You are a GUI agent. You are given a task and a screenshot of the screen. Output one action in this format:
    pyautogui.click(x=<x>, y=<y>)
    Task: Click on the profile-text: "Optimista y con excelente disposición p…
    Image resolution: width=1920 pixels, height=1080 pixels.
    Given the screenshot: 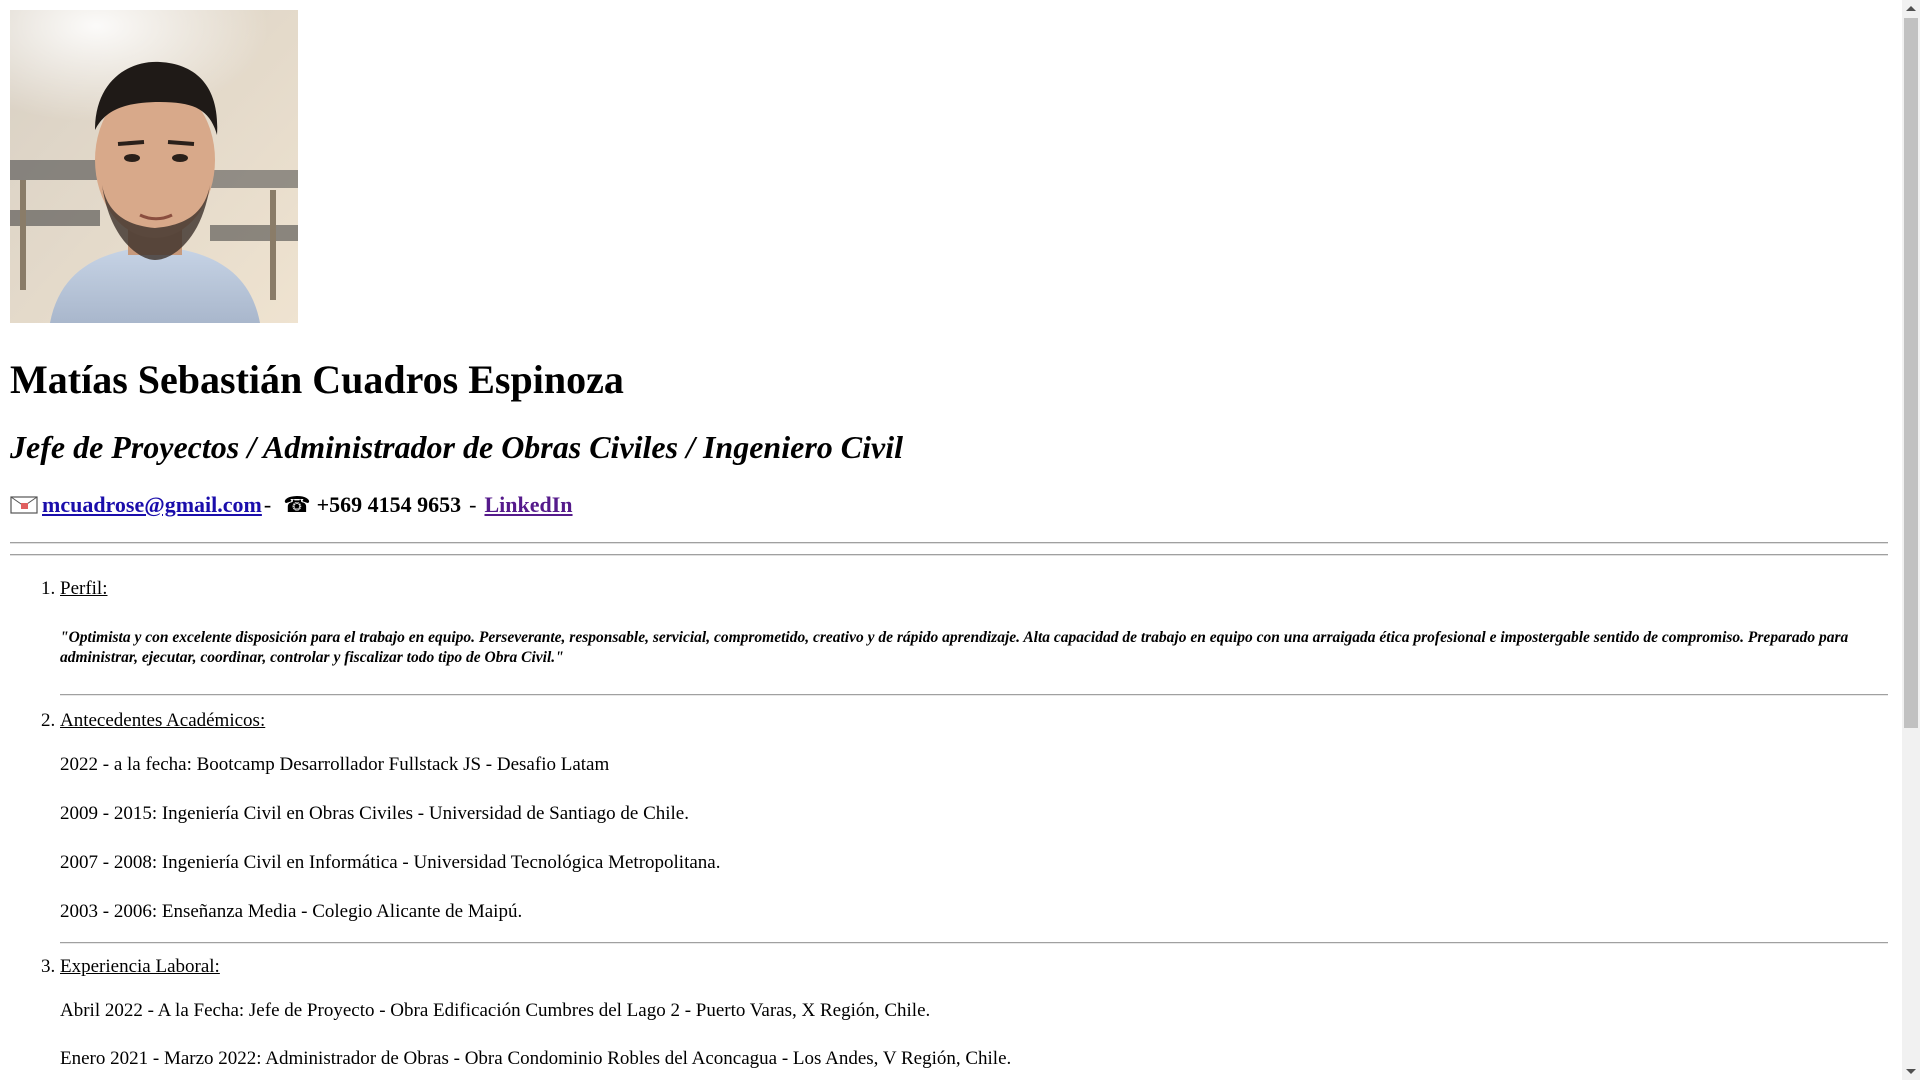 What is the action you would take?
    pyautogui.click(x=954, y=648)
    